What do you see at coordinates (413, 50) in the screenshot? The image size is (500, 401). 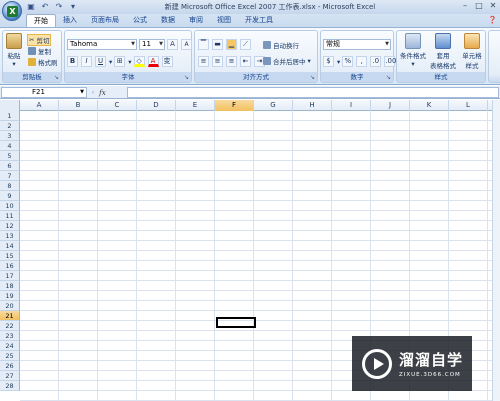 I see `conditional-format-button: 条件格式 ▾` at bounding box center [413, 50].